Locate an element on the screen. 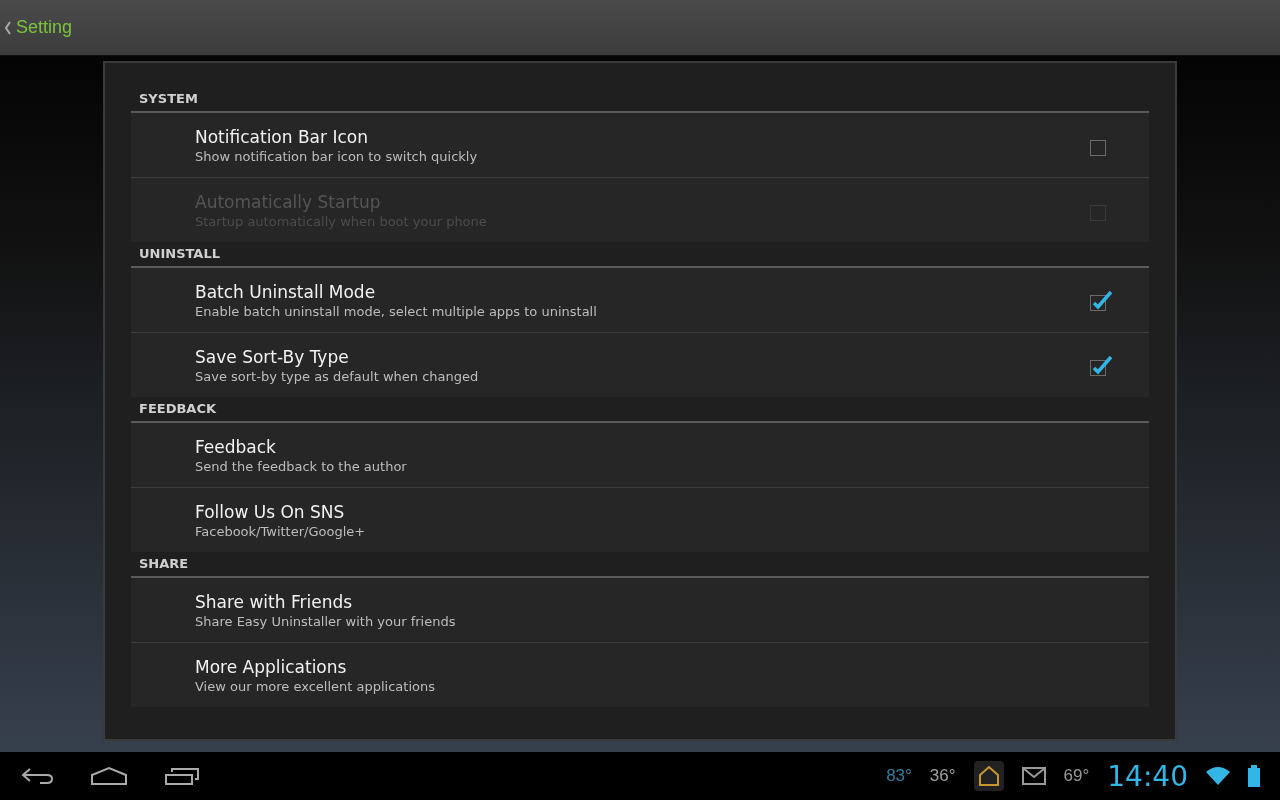 The width and height of the screenshot is (1280, 800). setting-title: Save Sort-By Type is located at coordinates (272, 356).